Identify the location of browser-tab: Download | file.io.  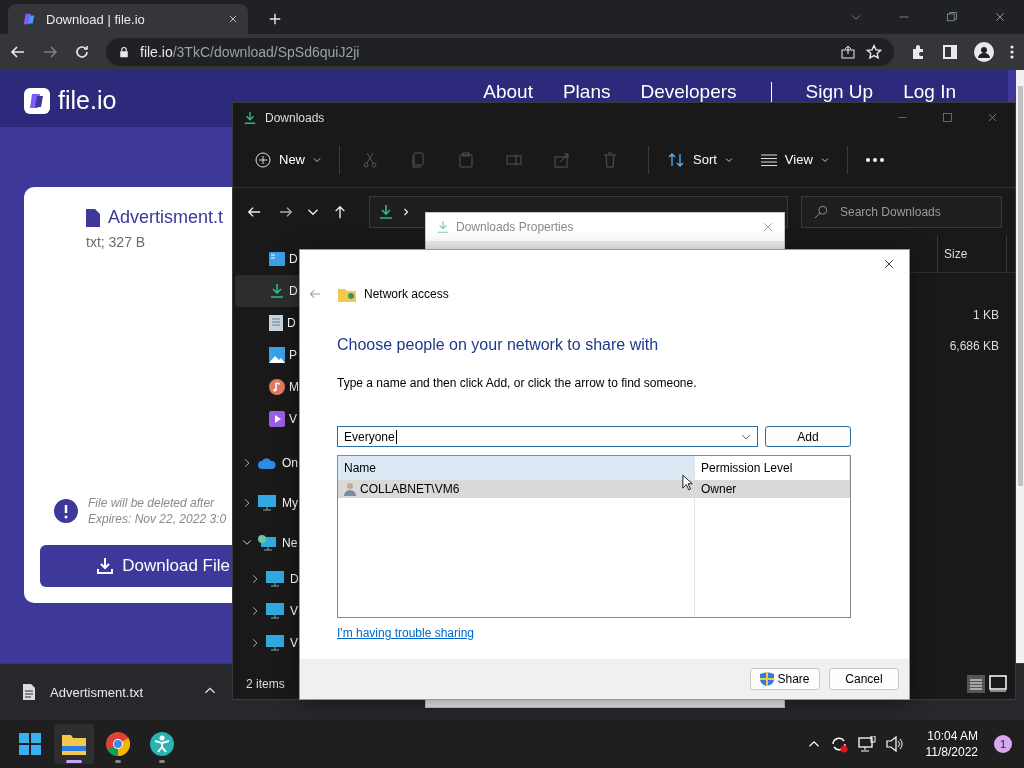
(128, 19).